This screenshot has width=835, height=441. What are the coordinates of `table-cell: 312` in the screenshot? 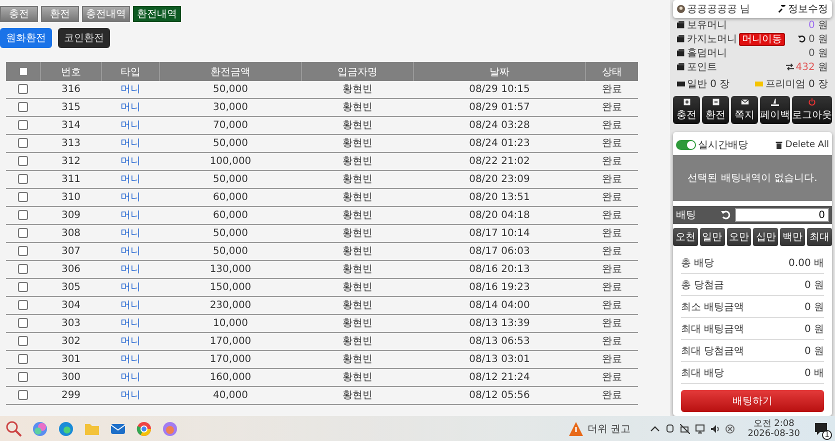 It's located at (71, 161).